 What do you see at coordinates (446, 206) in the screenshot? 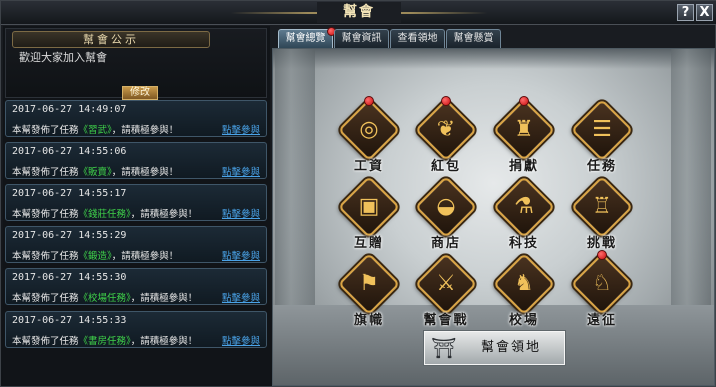
I see `ingot-icon: ◒` at bounding box center [446, 206].